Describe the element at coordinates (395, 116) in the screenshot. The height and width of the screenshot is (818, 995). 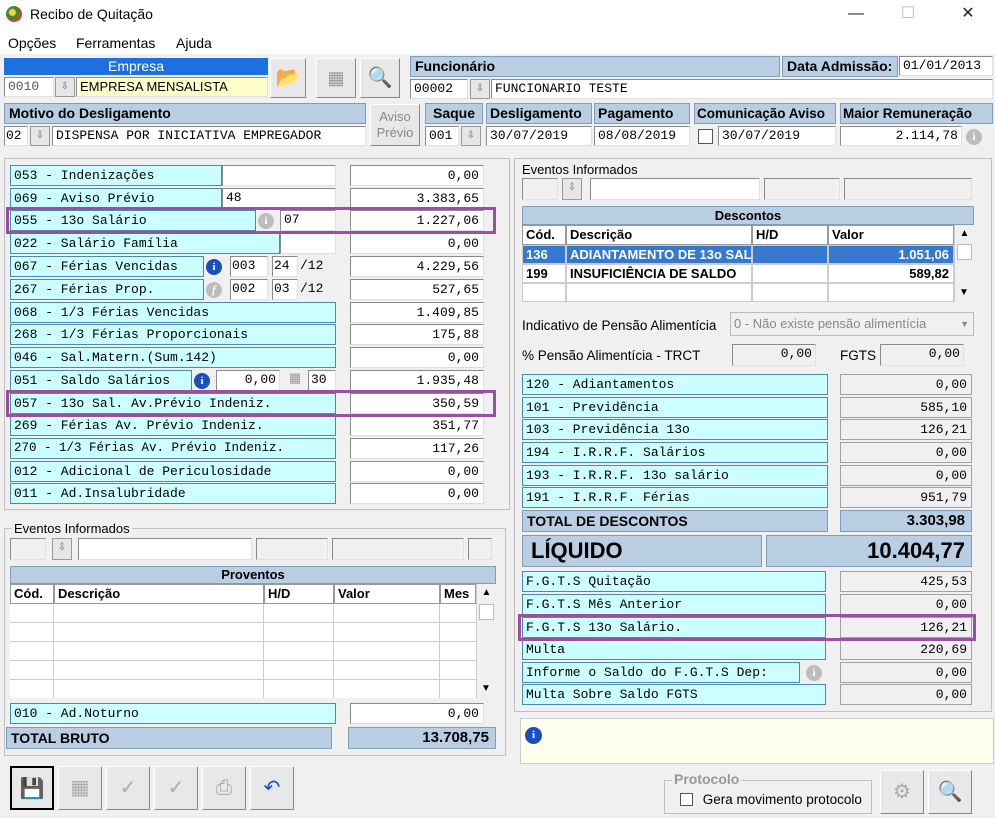
I see `aviso-previo-line1: Aviso` at that location.